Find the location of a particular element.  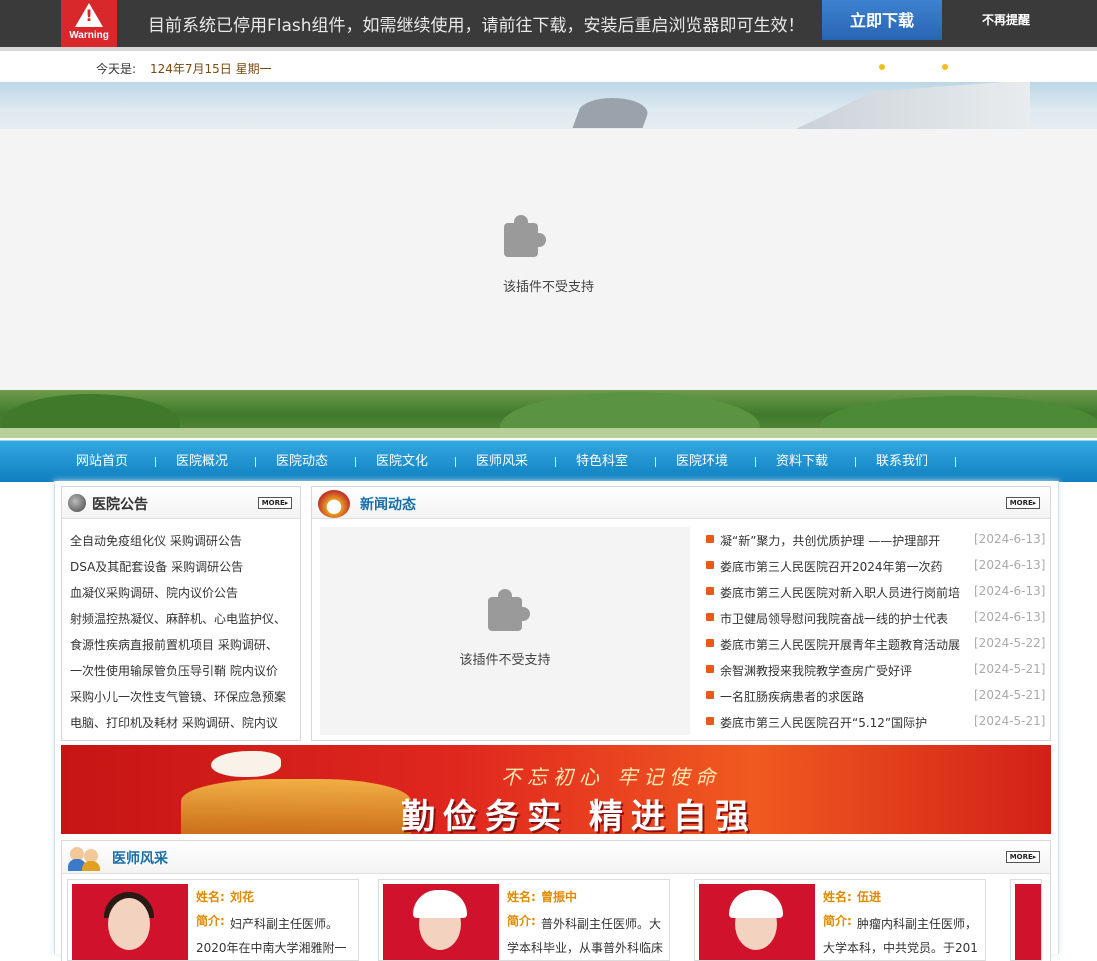

doctors-more-button: MORE▸ is located at coordinates (1023, 857).